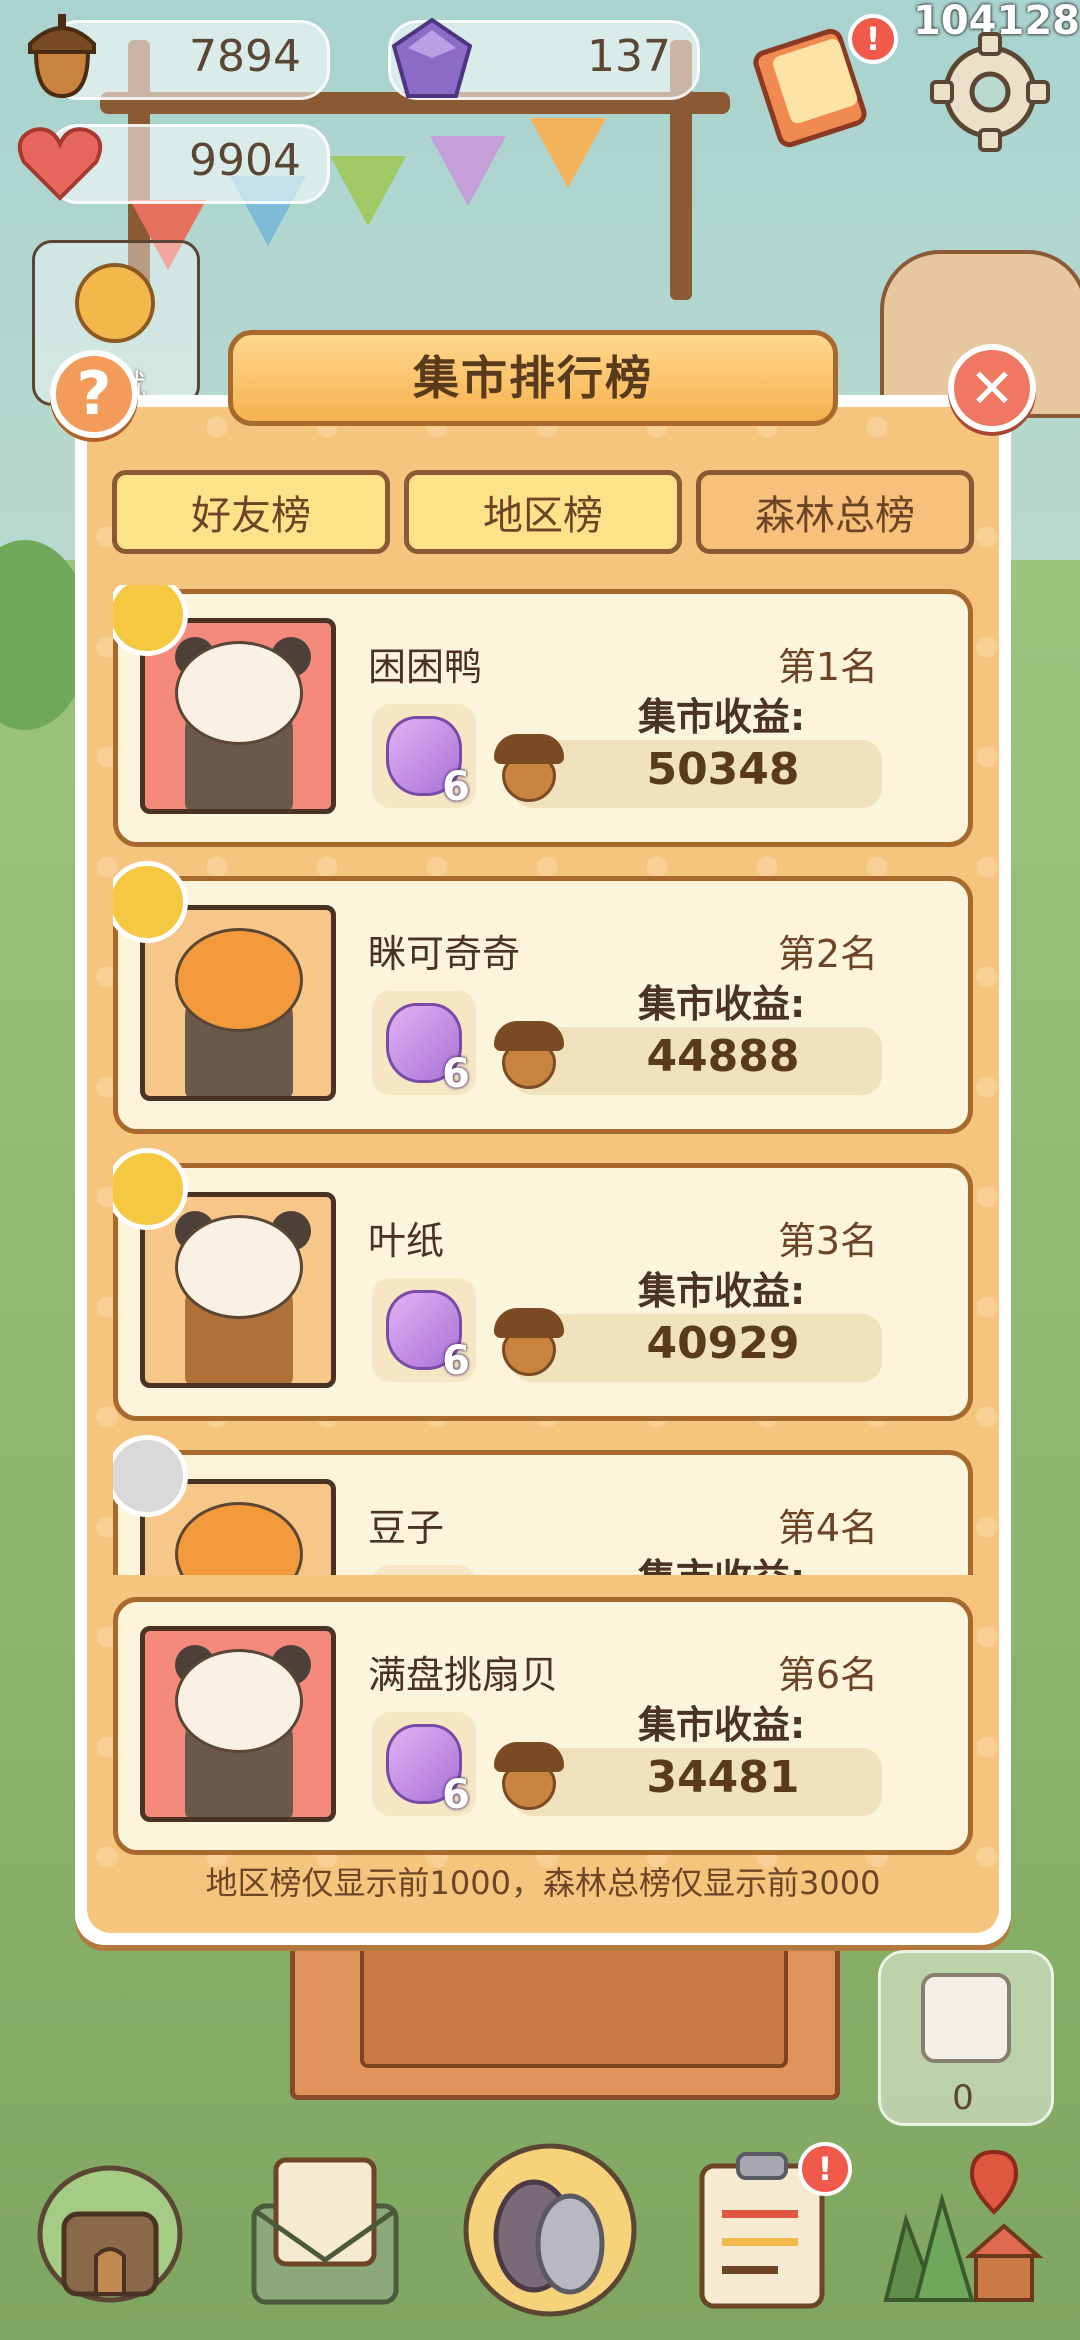  Describe the element at coordinates (835, 512) in the screenshot. I see `tab-forest-total: 森林总榜` at that location.